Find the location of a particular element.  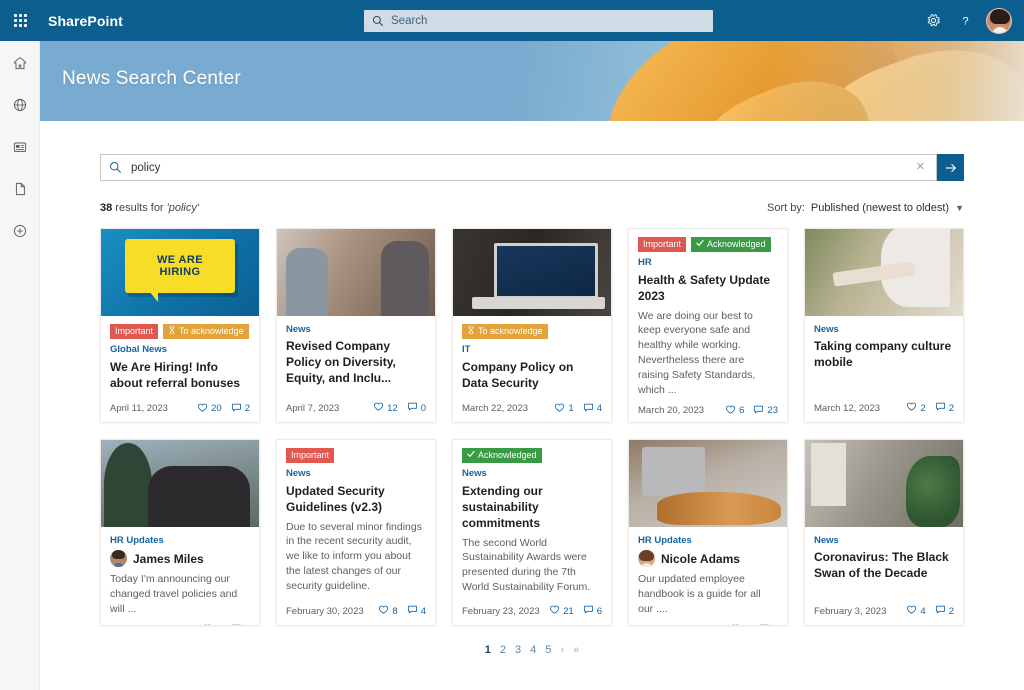

news-card-stats: 29 is located at coordinates (754, 624).